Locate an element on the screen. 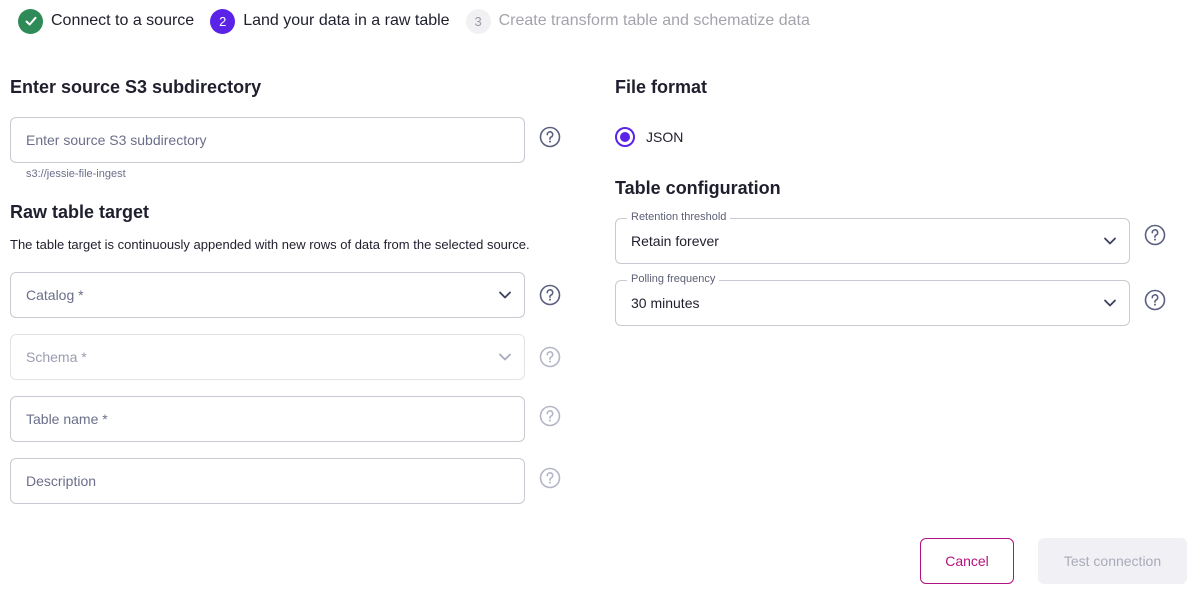  source-heading: Enter source S3 subdirectory is located at coordinates (136, 87).